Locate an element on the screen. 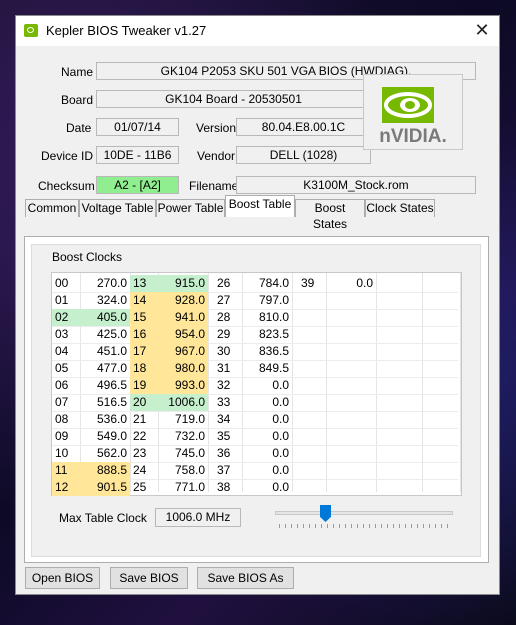 The height and width of the screenshot is (625, 516). boost-state-index: 37 is located at coordinates (224, 470).